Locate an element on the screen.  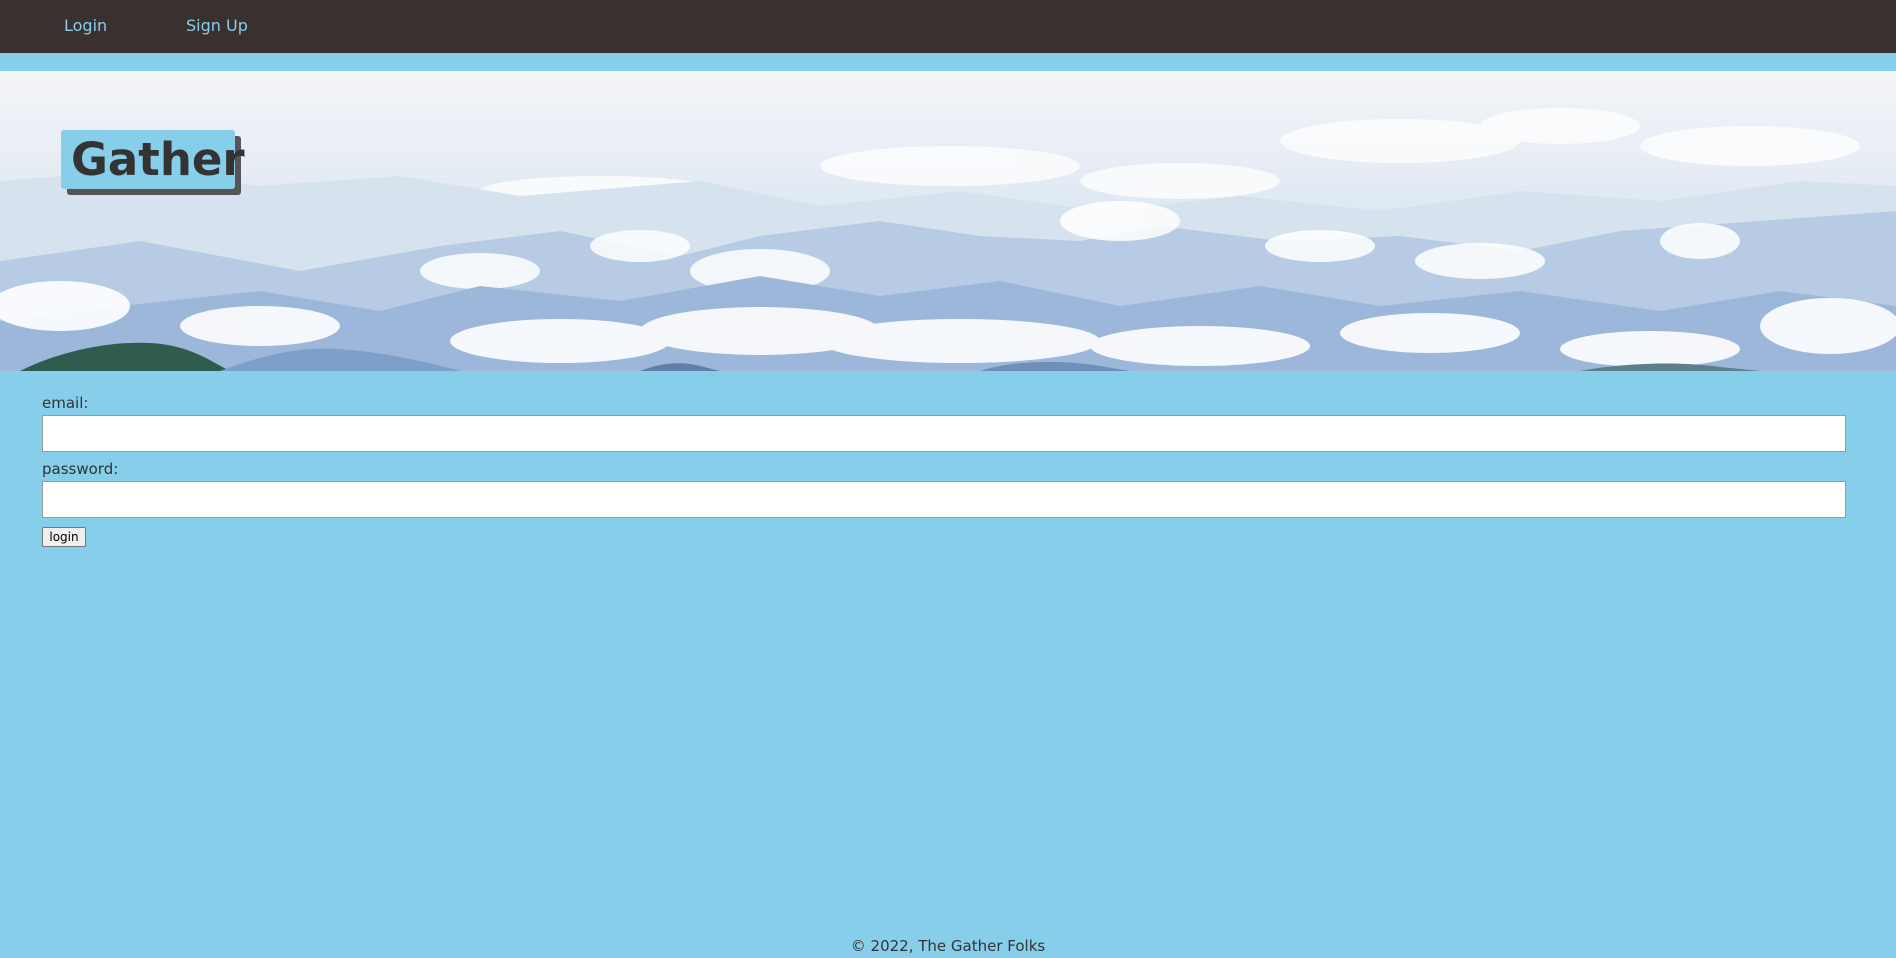
email-field is located at coordinates (944, 433).